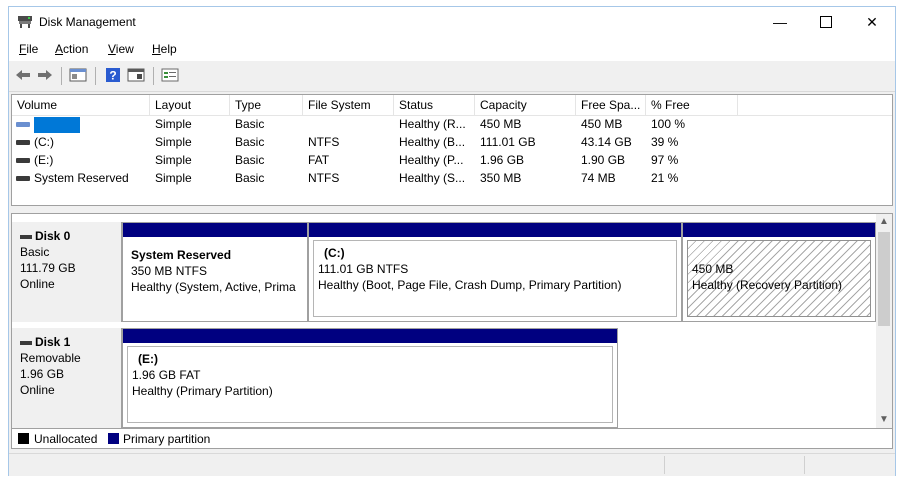  I want to click on minimize-button: —, so click(780, 22).